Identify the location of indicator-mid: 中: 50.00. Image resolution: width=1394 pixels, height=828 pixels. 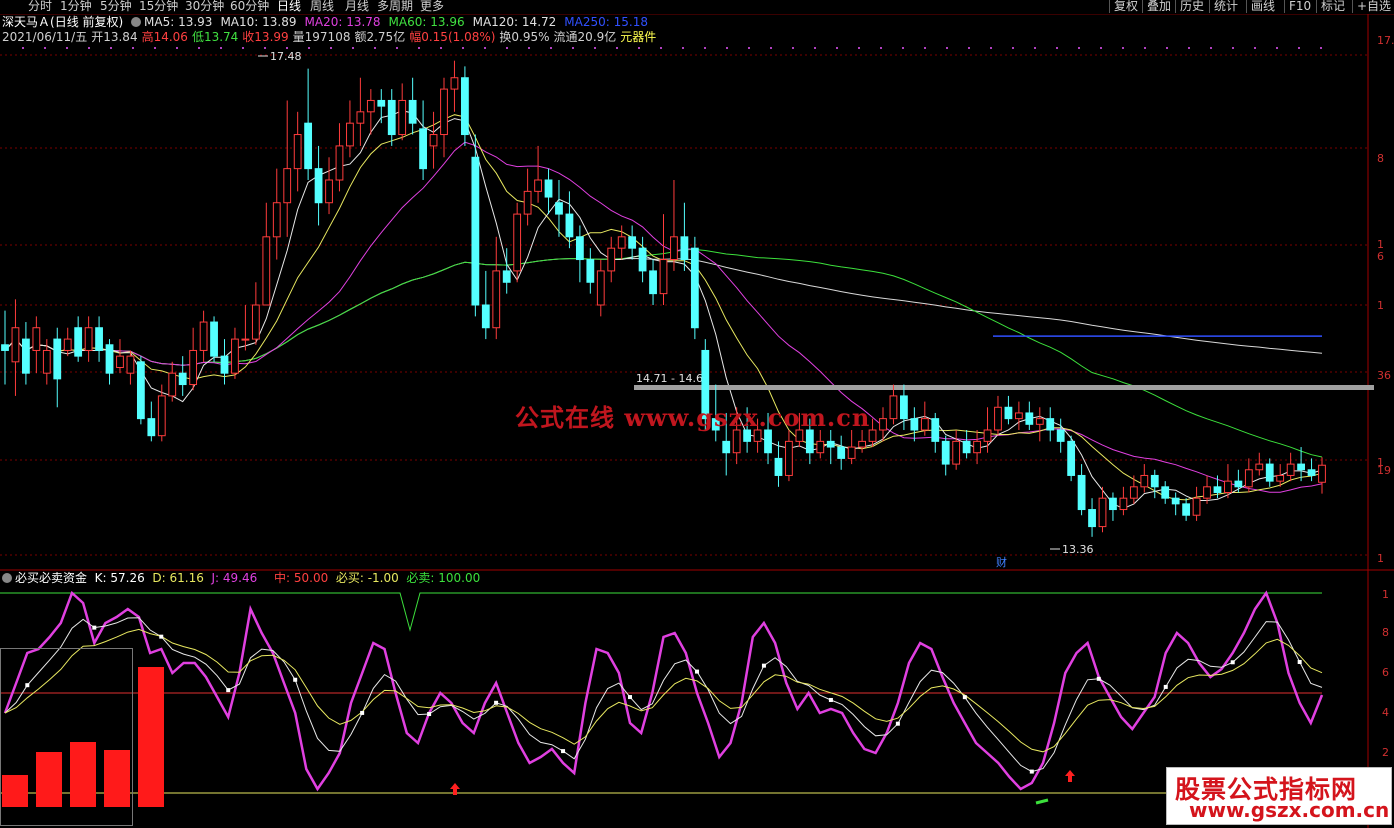
(301, 578).